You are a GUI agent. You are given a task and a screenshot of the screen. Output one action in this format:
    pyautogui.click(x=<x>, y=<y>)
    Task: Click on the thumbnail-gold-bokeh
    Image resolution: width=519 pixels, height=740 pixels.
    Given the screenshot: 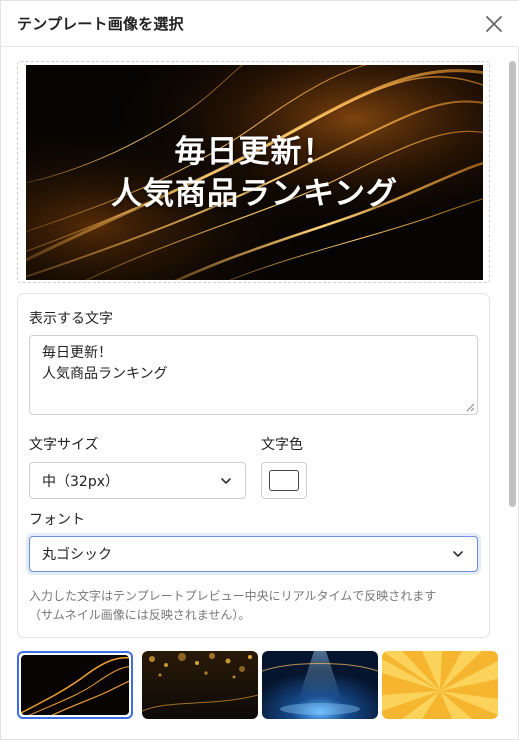 What is the action you would take?
    pyautogui.click(x=200, y=685)
    